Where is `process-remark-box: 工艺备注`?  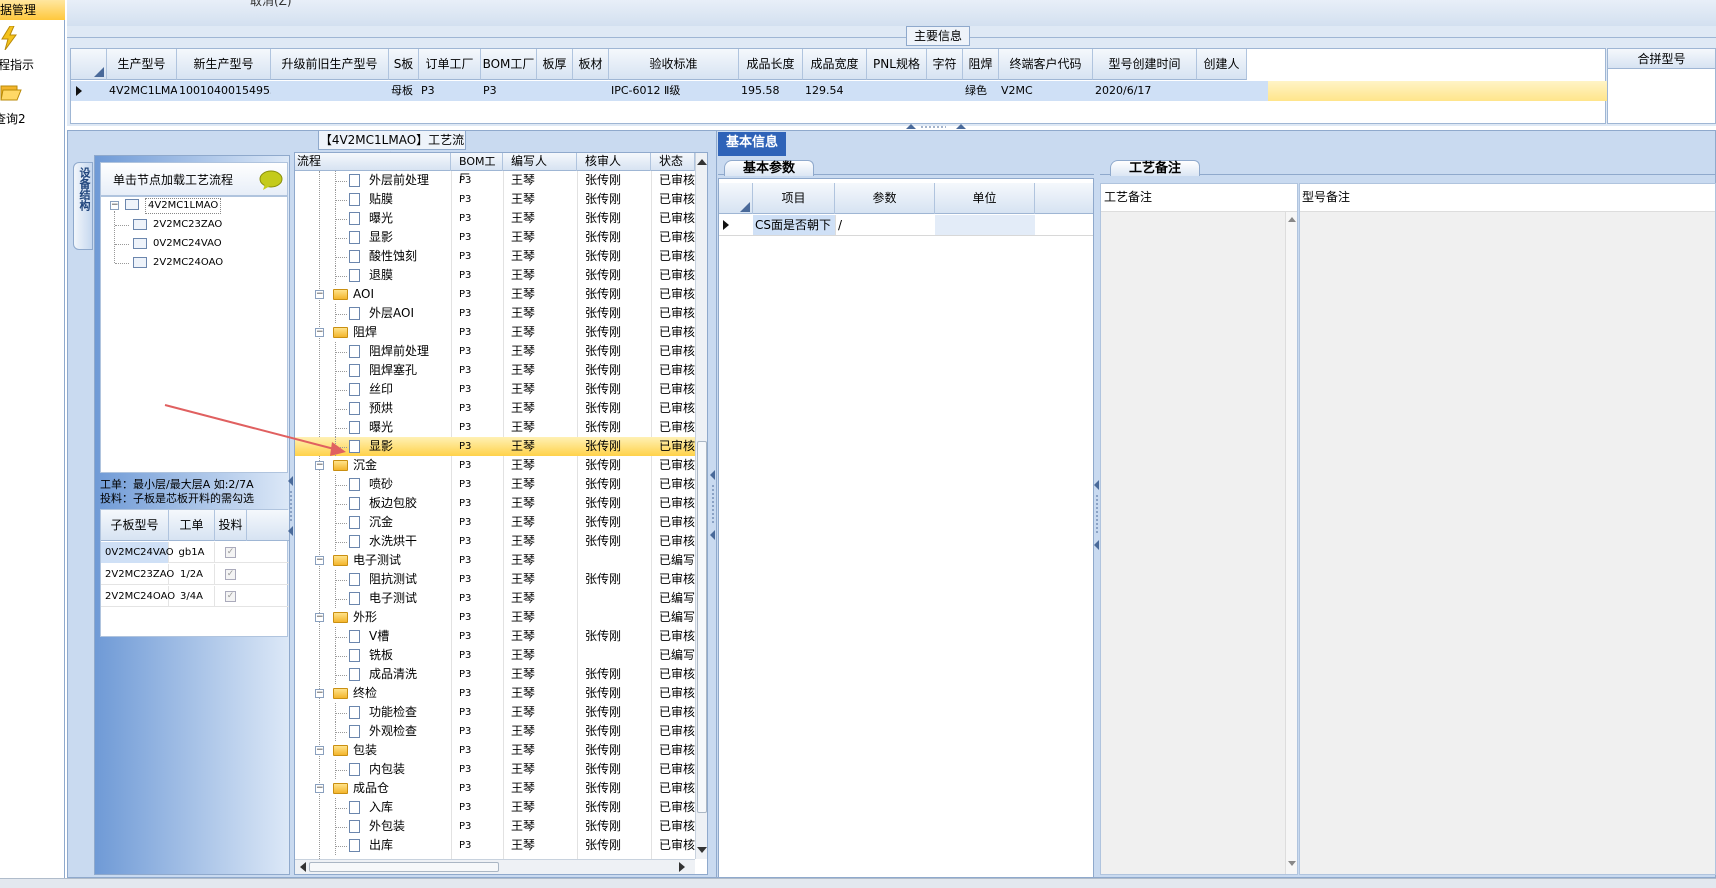
process-remark-box: 工艺备注 is located at coordinates (1199, 529).